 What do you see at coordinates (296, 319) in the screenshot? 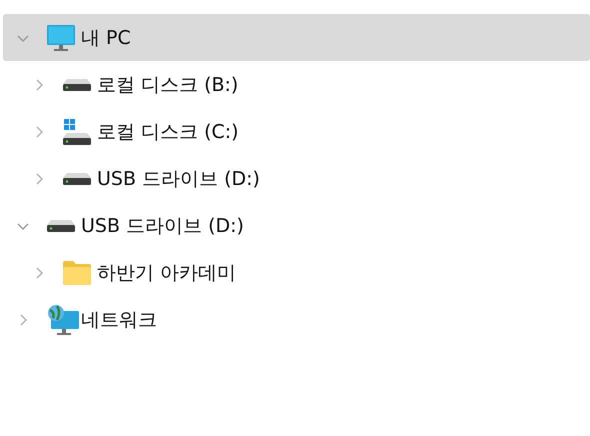
I see `tree-item: 네트워크` at bounding box center [296, 319].